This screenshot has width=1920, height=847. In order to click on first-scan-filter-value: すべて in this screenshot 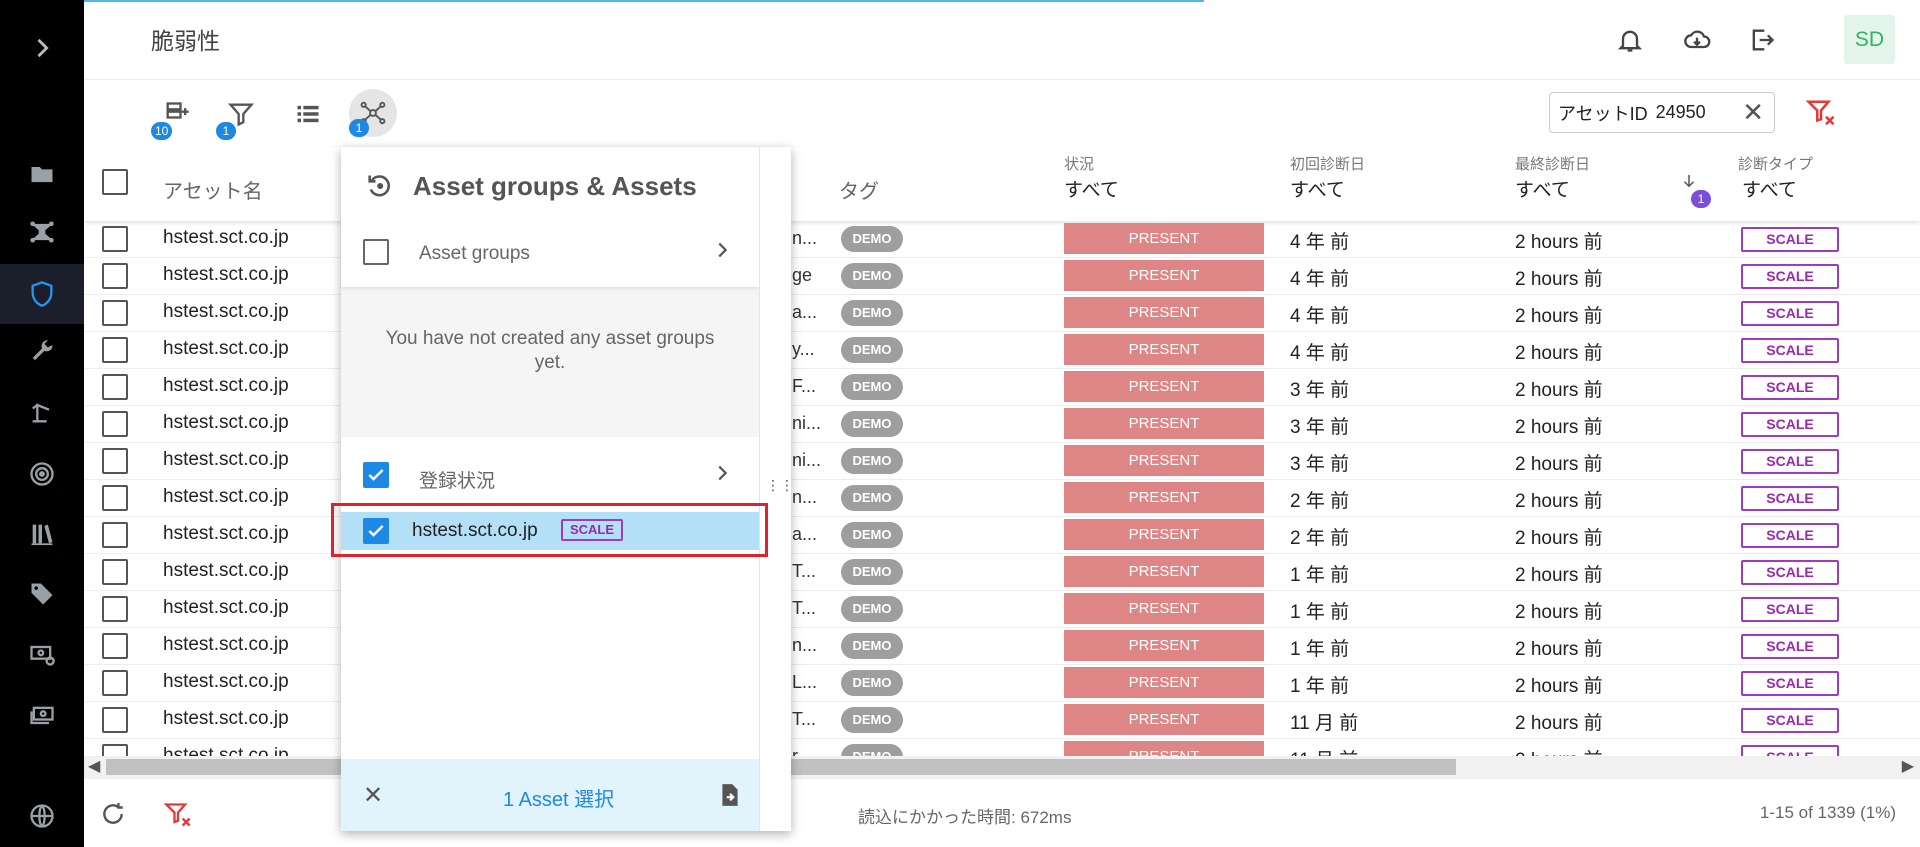, I will do `click(1317, 188)`.